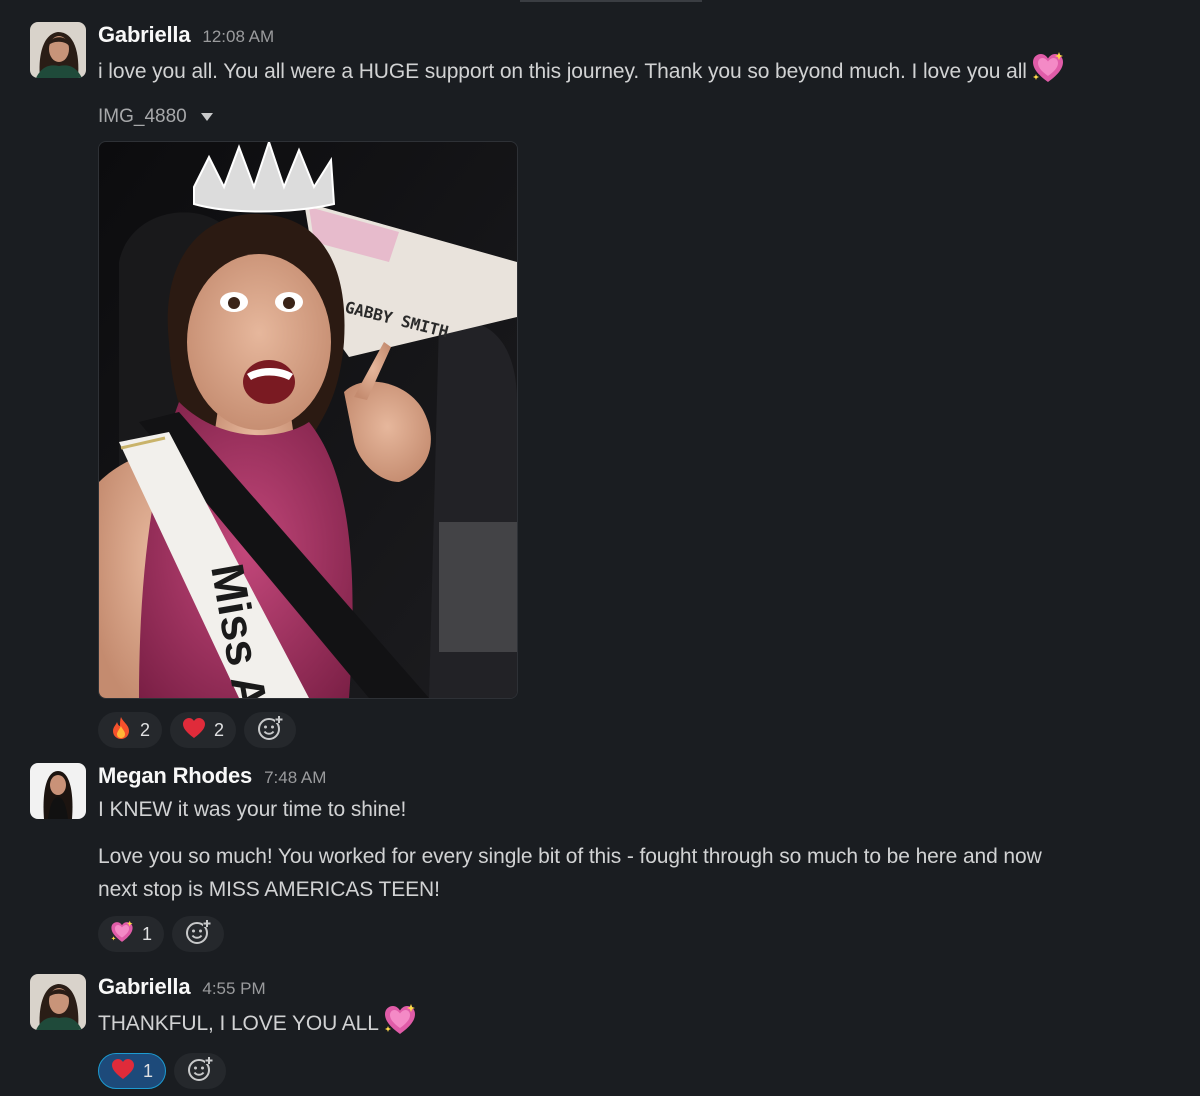 The image size is (1200, 1096). I want to click on reaction-heart: 1, so click(132, 1071).